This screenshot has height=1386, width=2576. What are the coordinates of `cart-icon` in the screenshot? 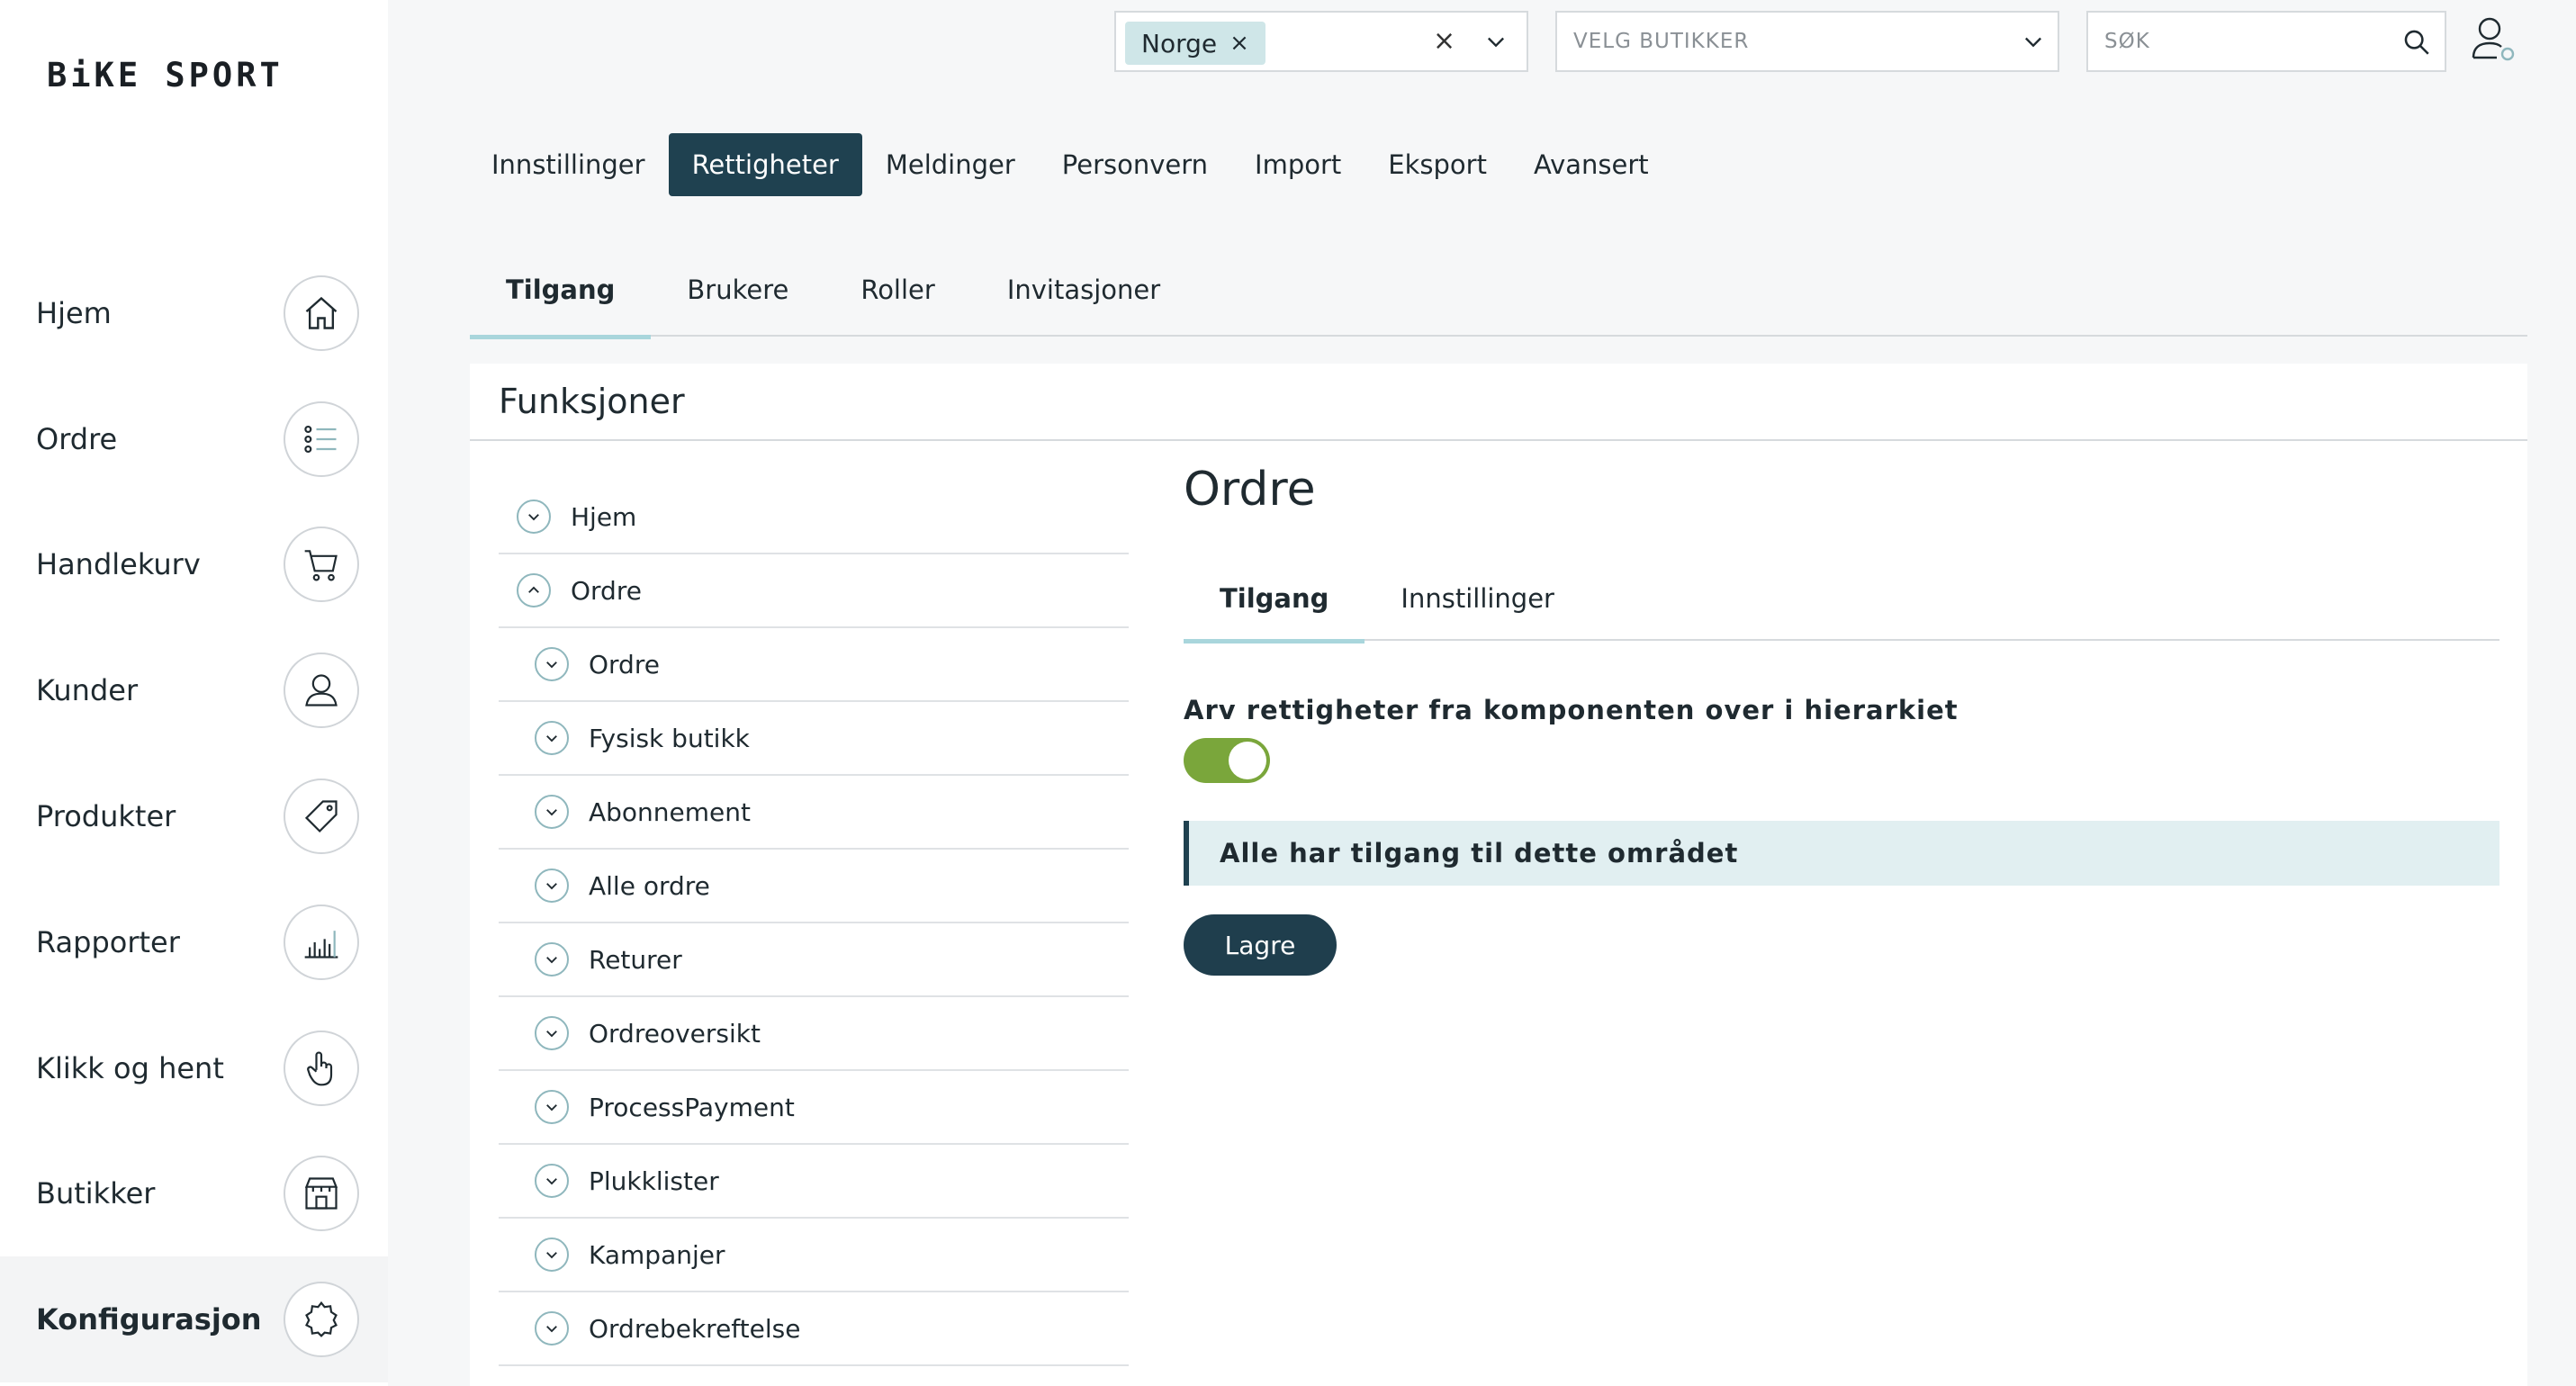 It's located at (321, 564).